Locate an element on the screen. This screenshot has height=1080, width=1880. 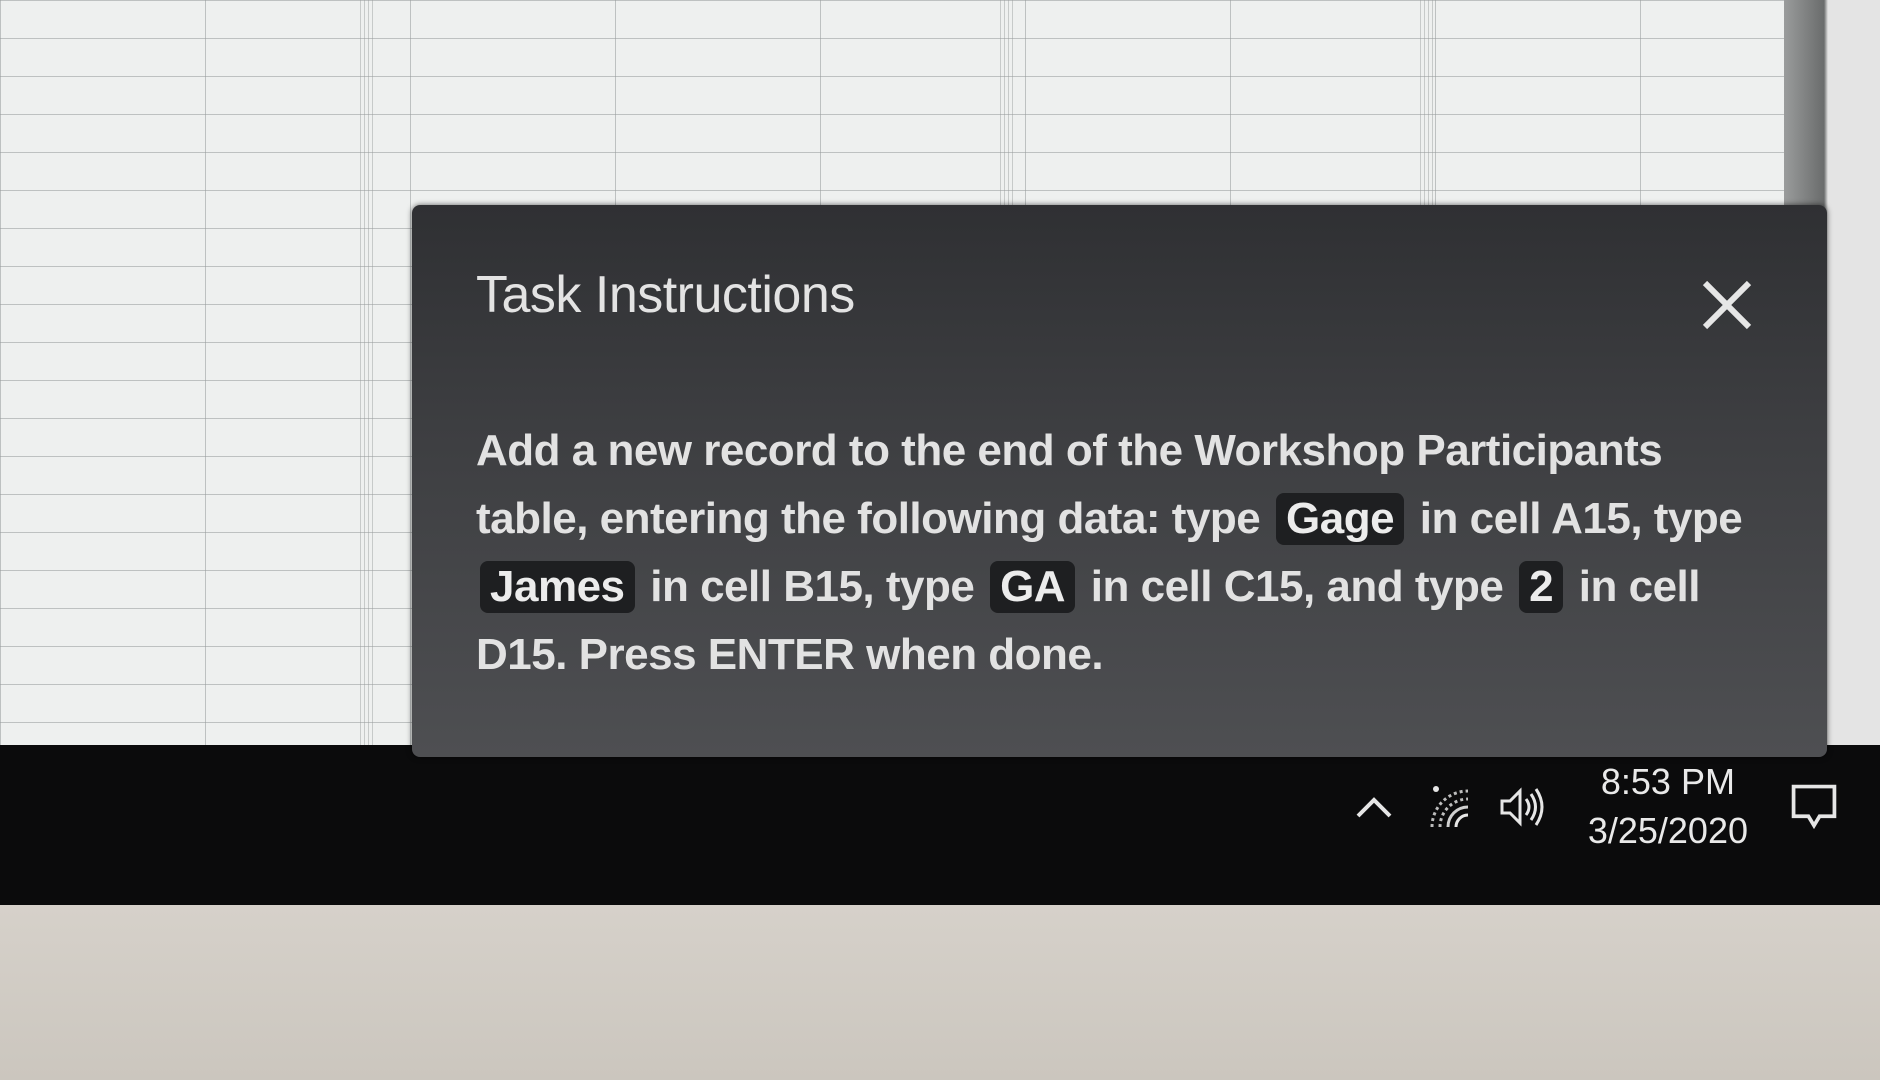
value-chip-james: James is located at coordinates (557, 587).